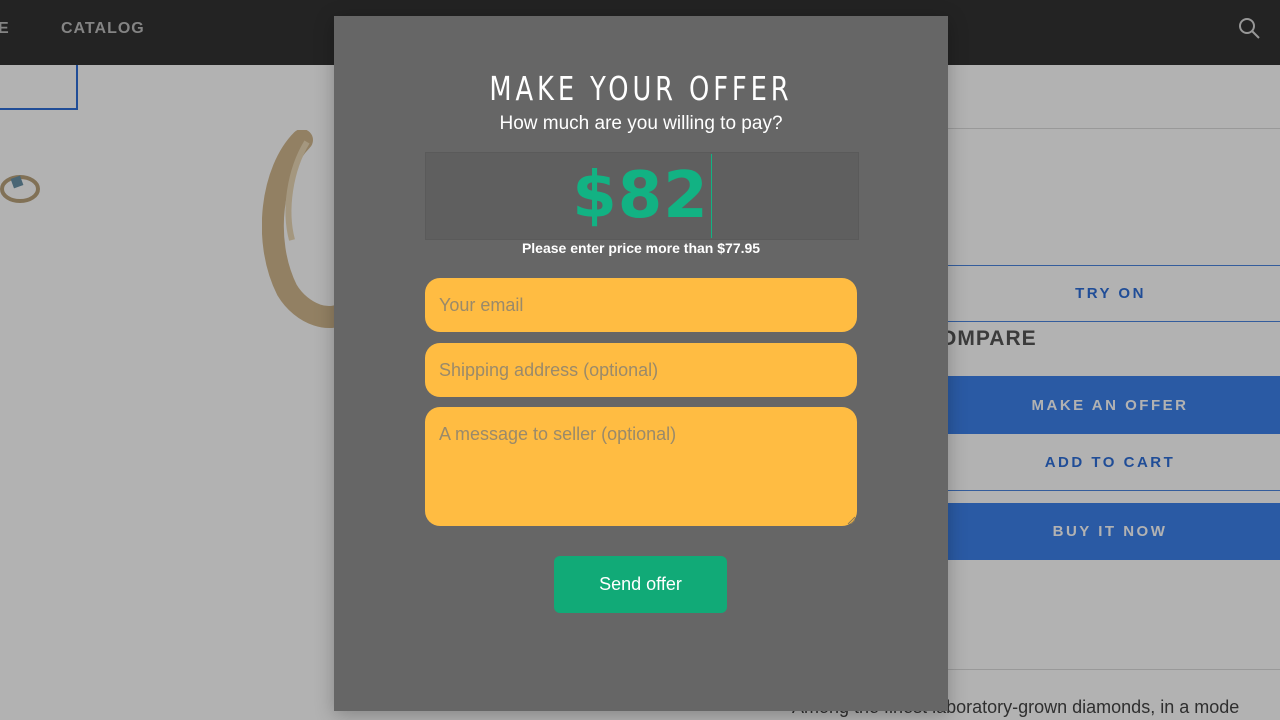 The width and height of the screenshot is (1280, 720). I want to click on price-hint: Please enter price more than $77.95, so click(641, 248).